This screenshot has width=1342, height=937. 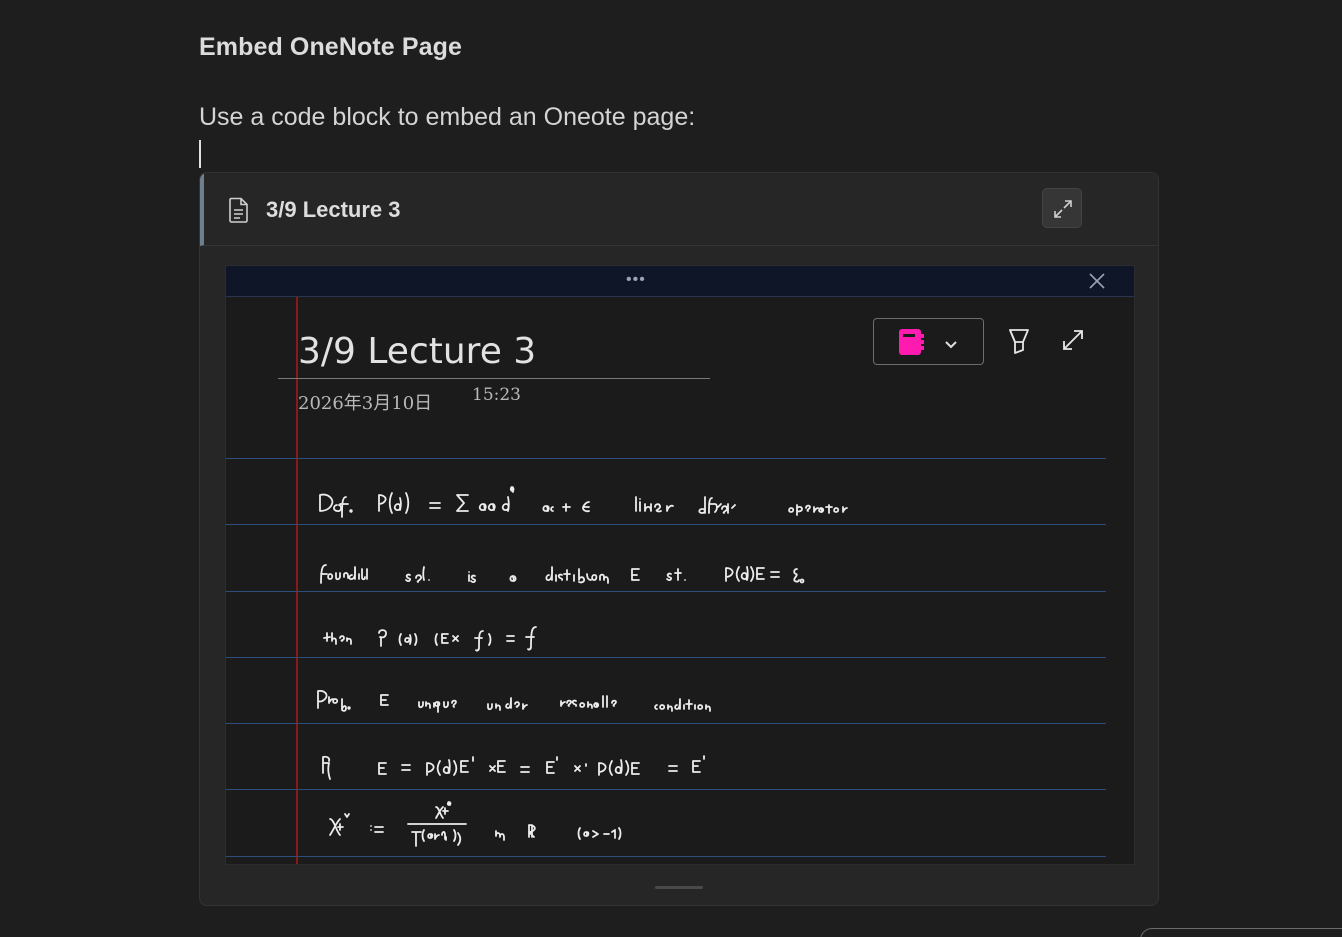 What do you see at coordinates (1241, 932) in the screenshot?
I see `floating-panel-edge` at bounding box center [1241, 932].